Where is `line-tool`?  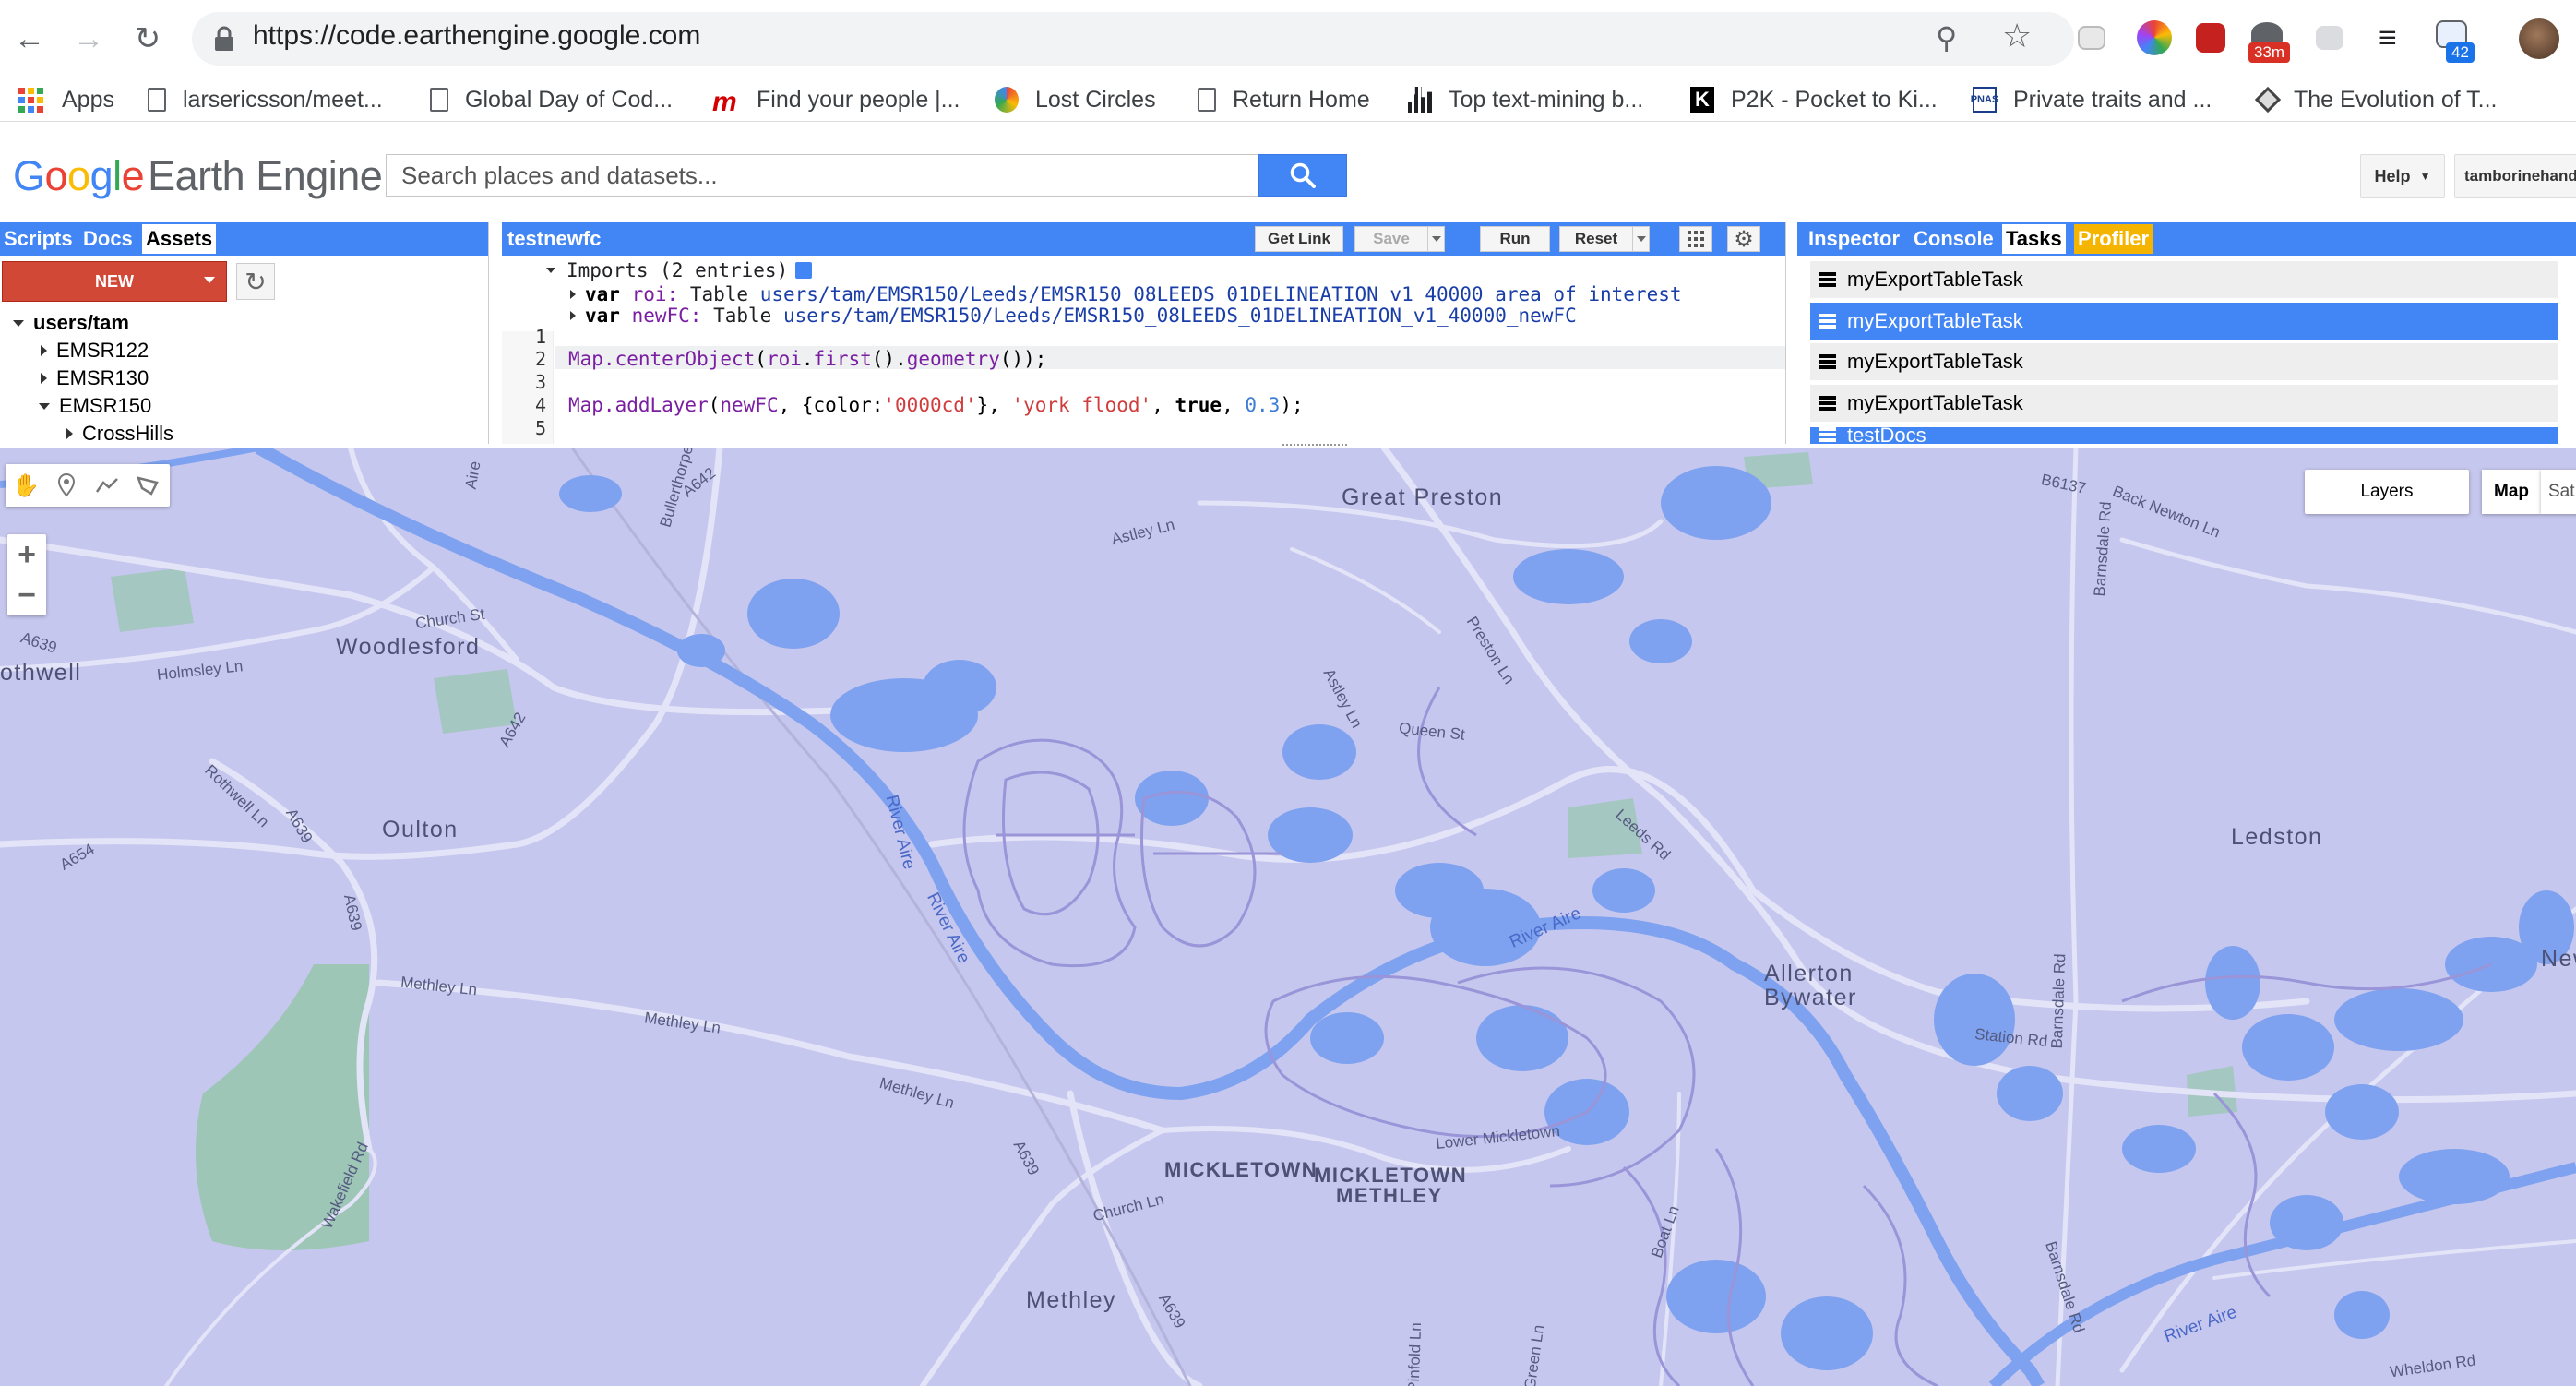
line-tool is located at coordinates (107, 485).